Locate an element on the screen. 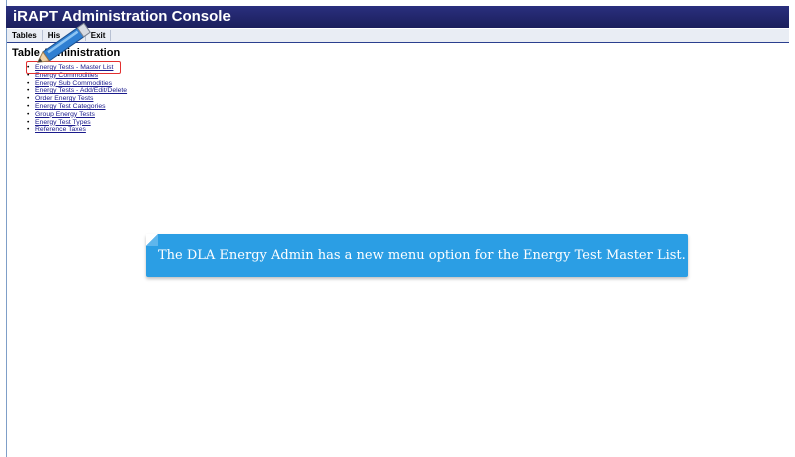 The width and height of the screenshot is (795, 457). link-energy-test-categories: Energy Test Categories is located at coordinates (70, 106).